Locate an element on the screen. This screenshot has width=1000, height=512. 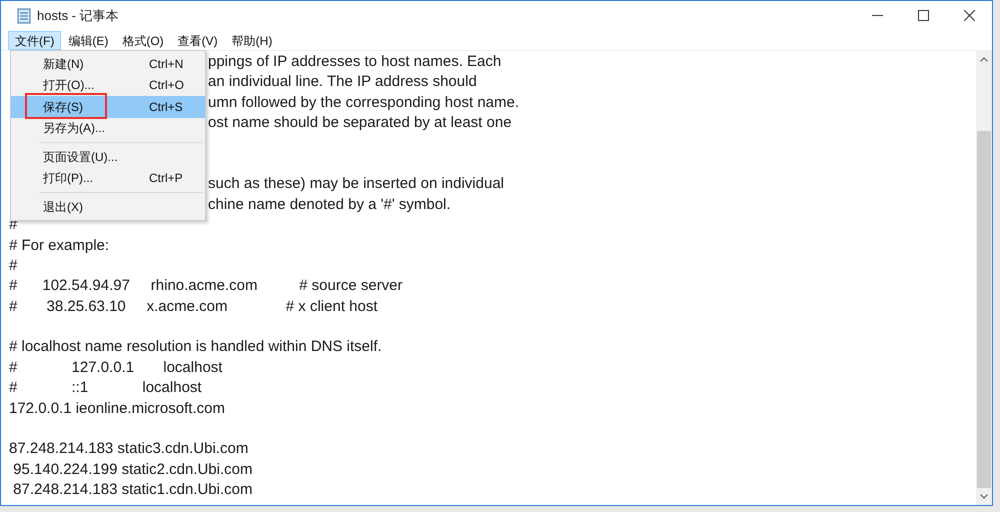
text-line: # 127.0.0.1 localhost is located at coordinates (115, 367).